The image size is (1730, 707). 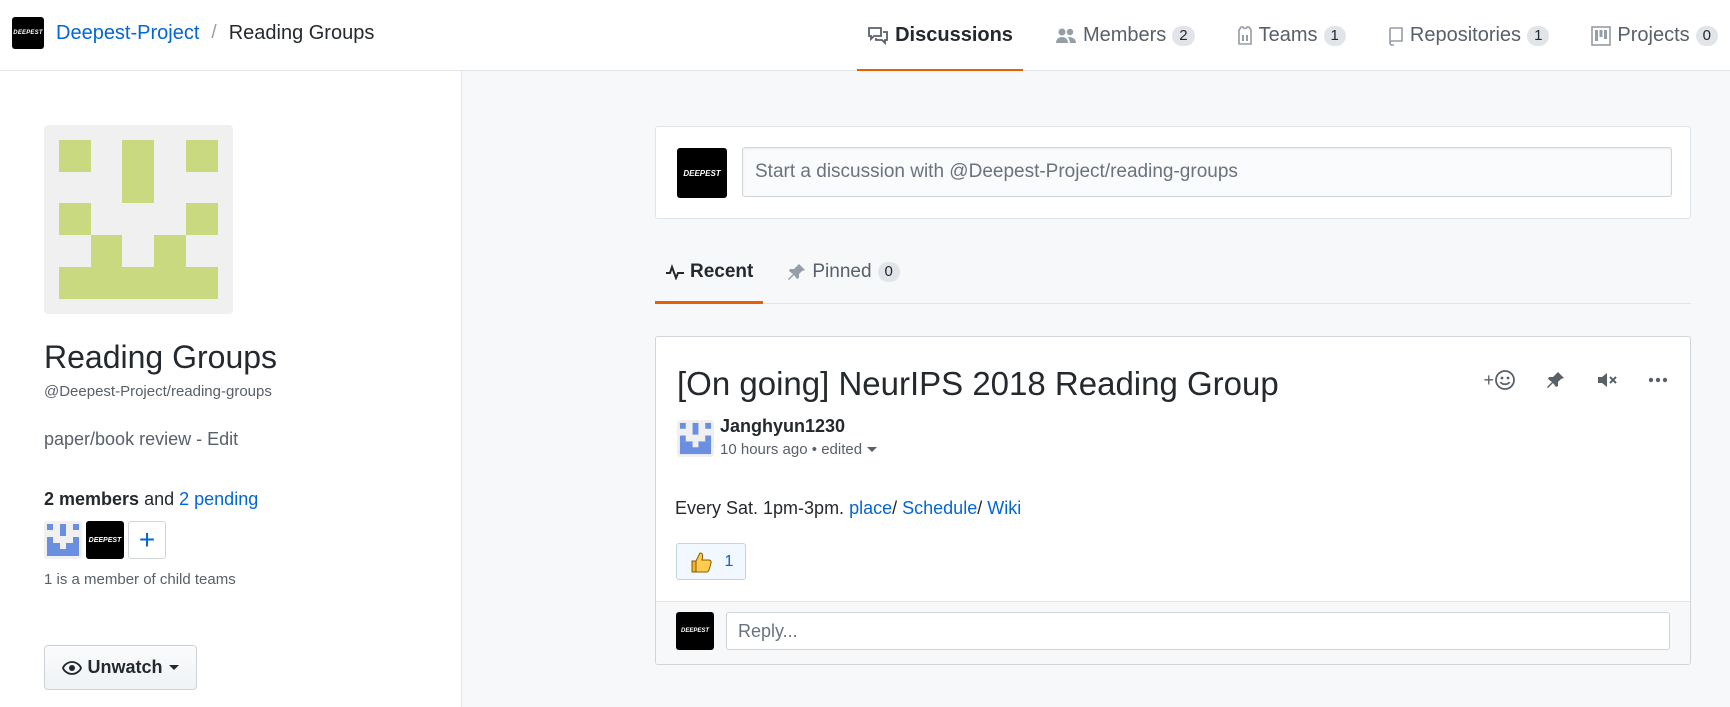 I want to click on tab-pinned-count: 0, so click(x=888, y=272).